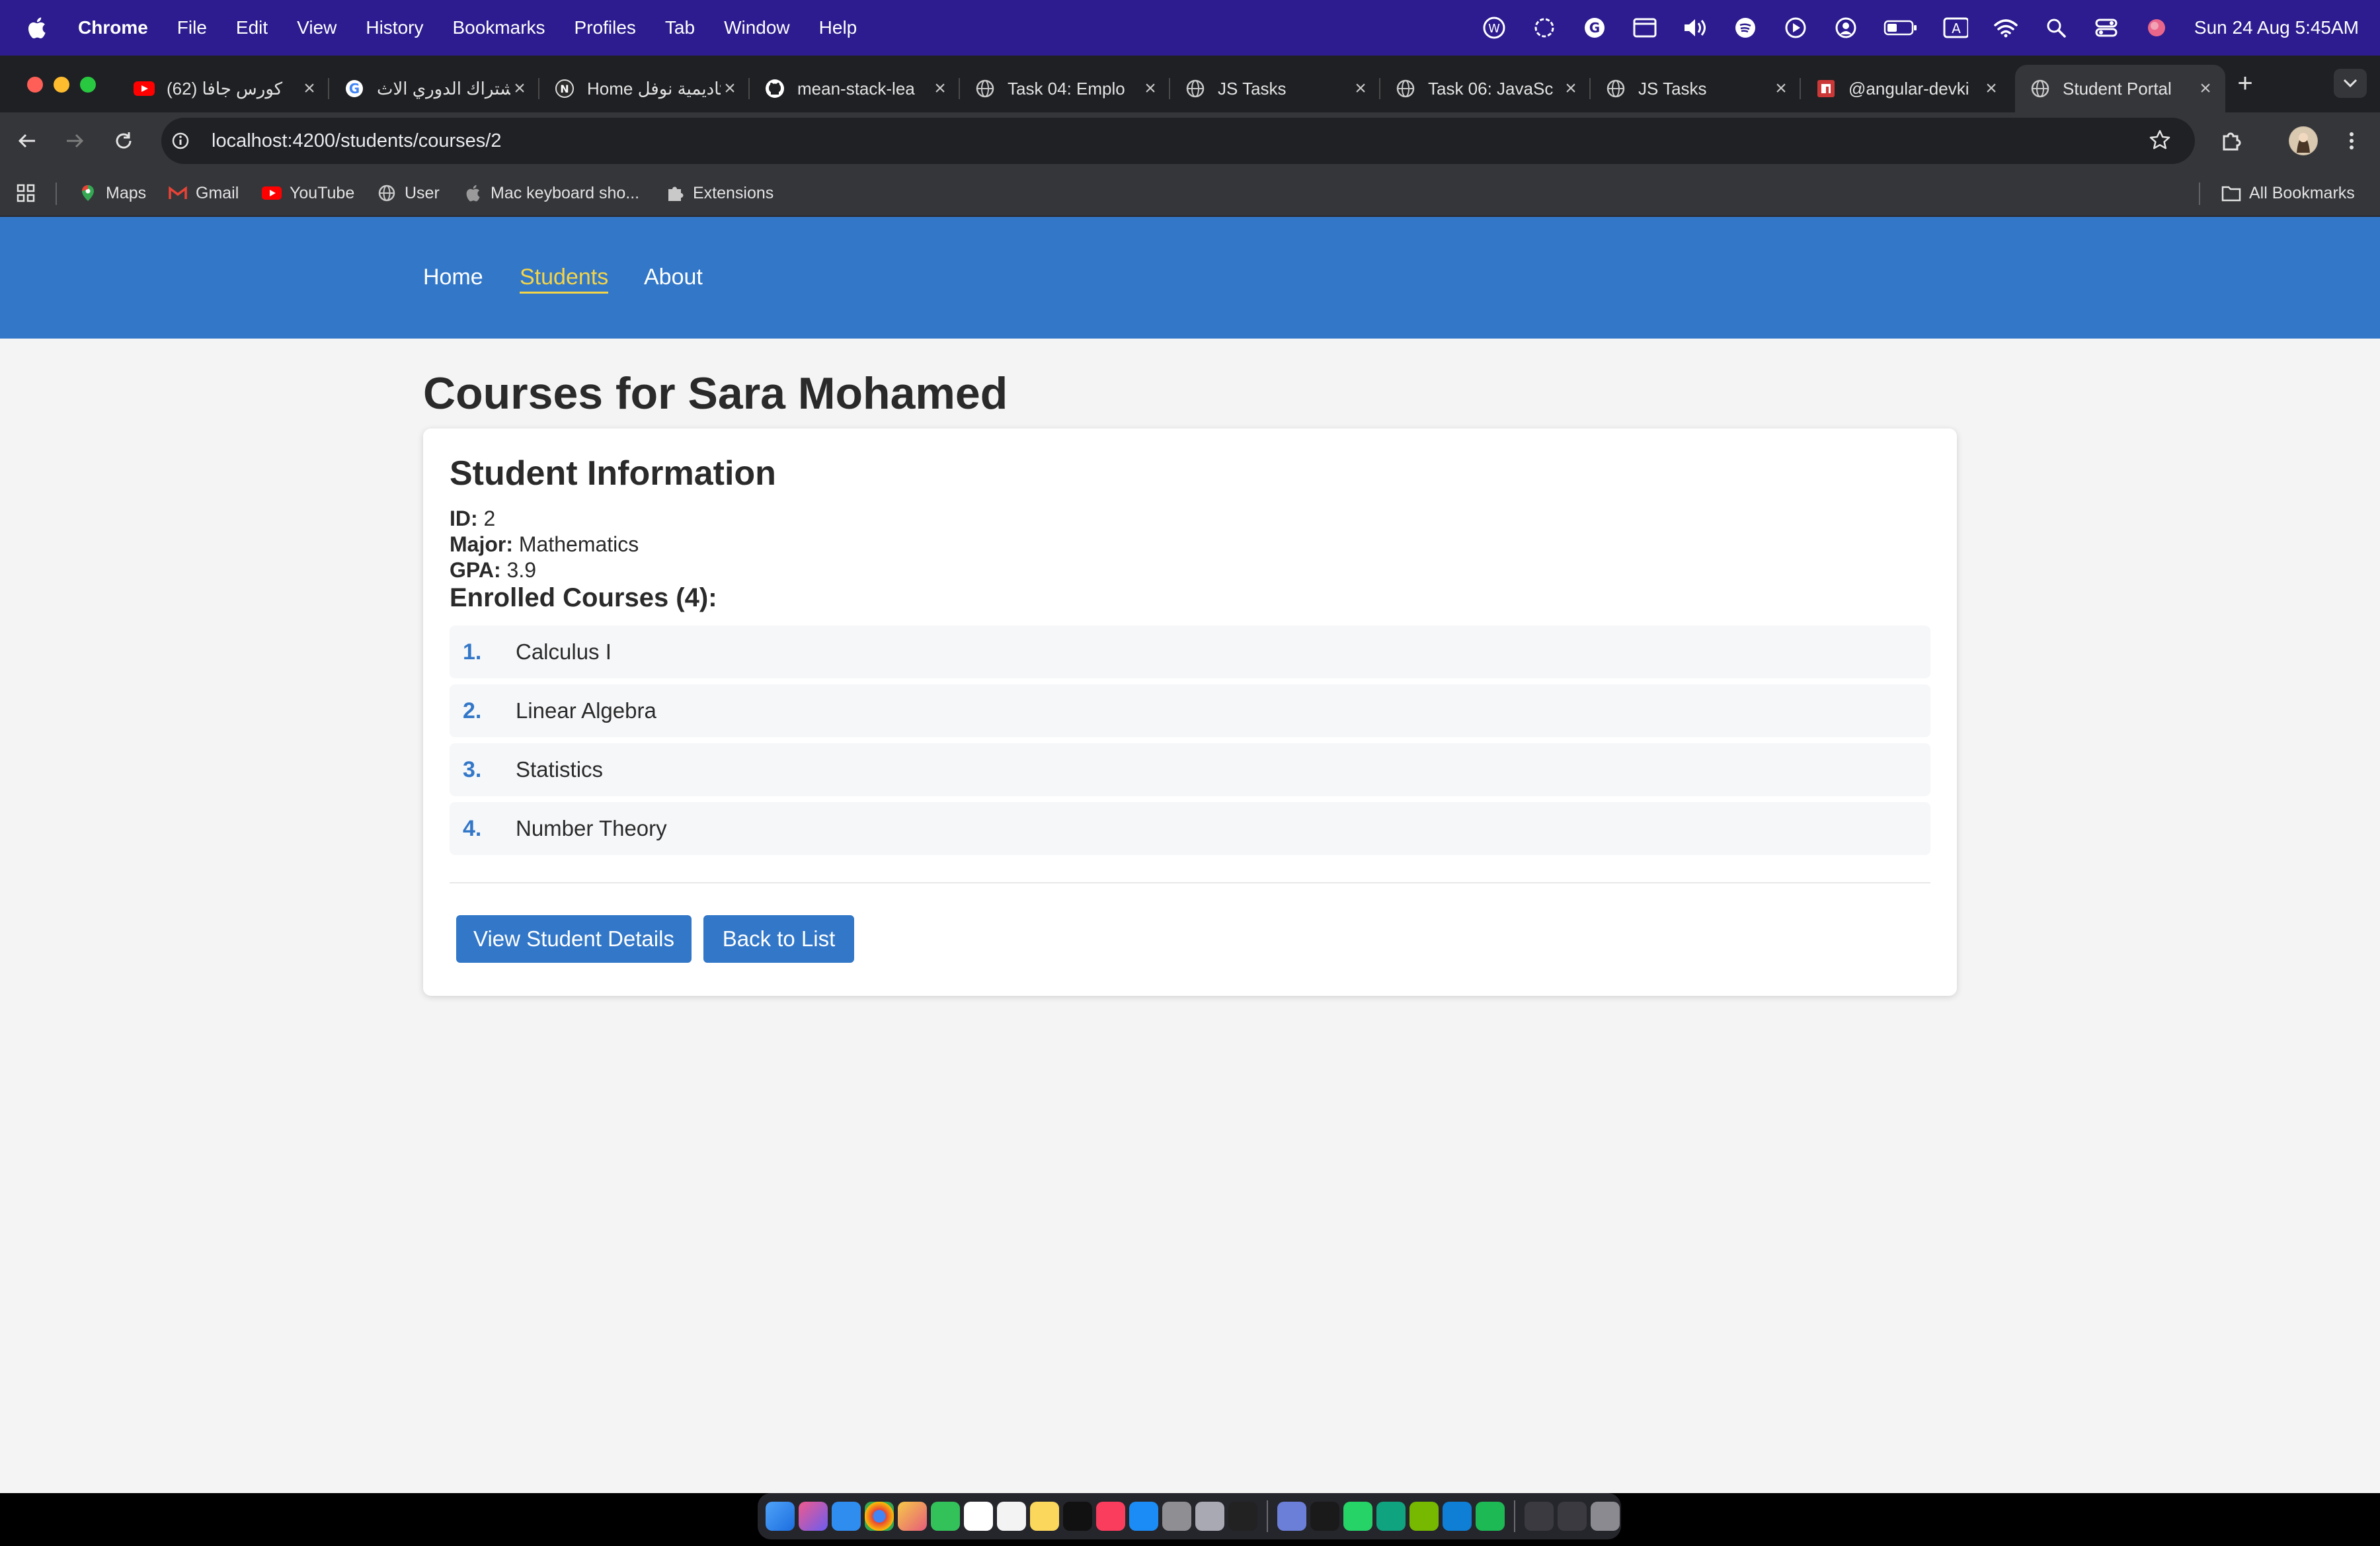  I want to click on system-settings-icon, so click(1176, 1516).